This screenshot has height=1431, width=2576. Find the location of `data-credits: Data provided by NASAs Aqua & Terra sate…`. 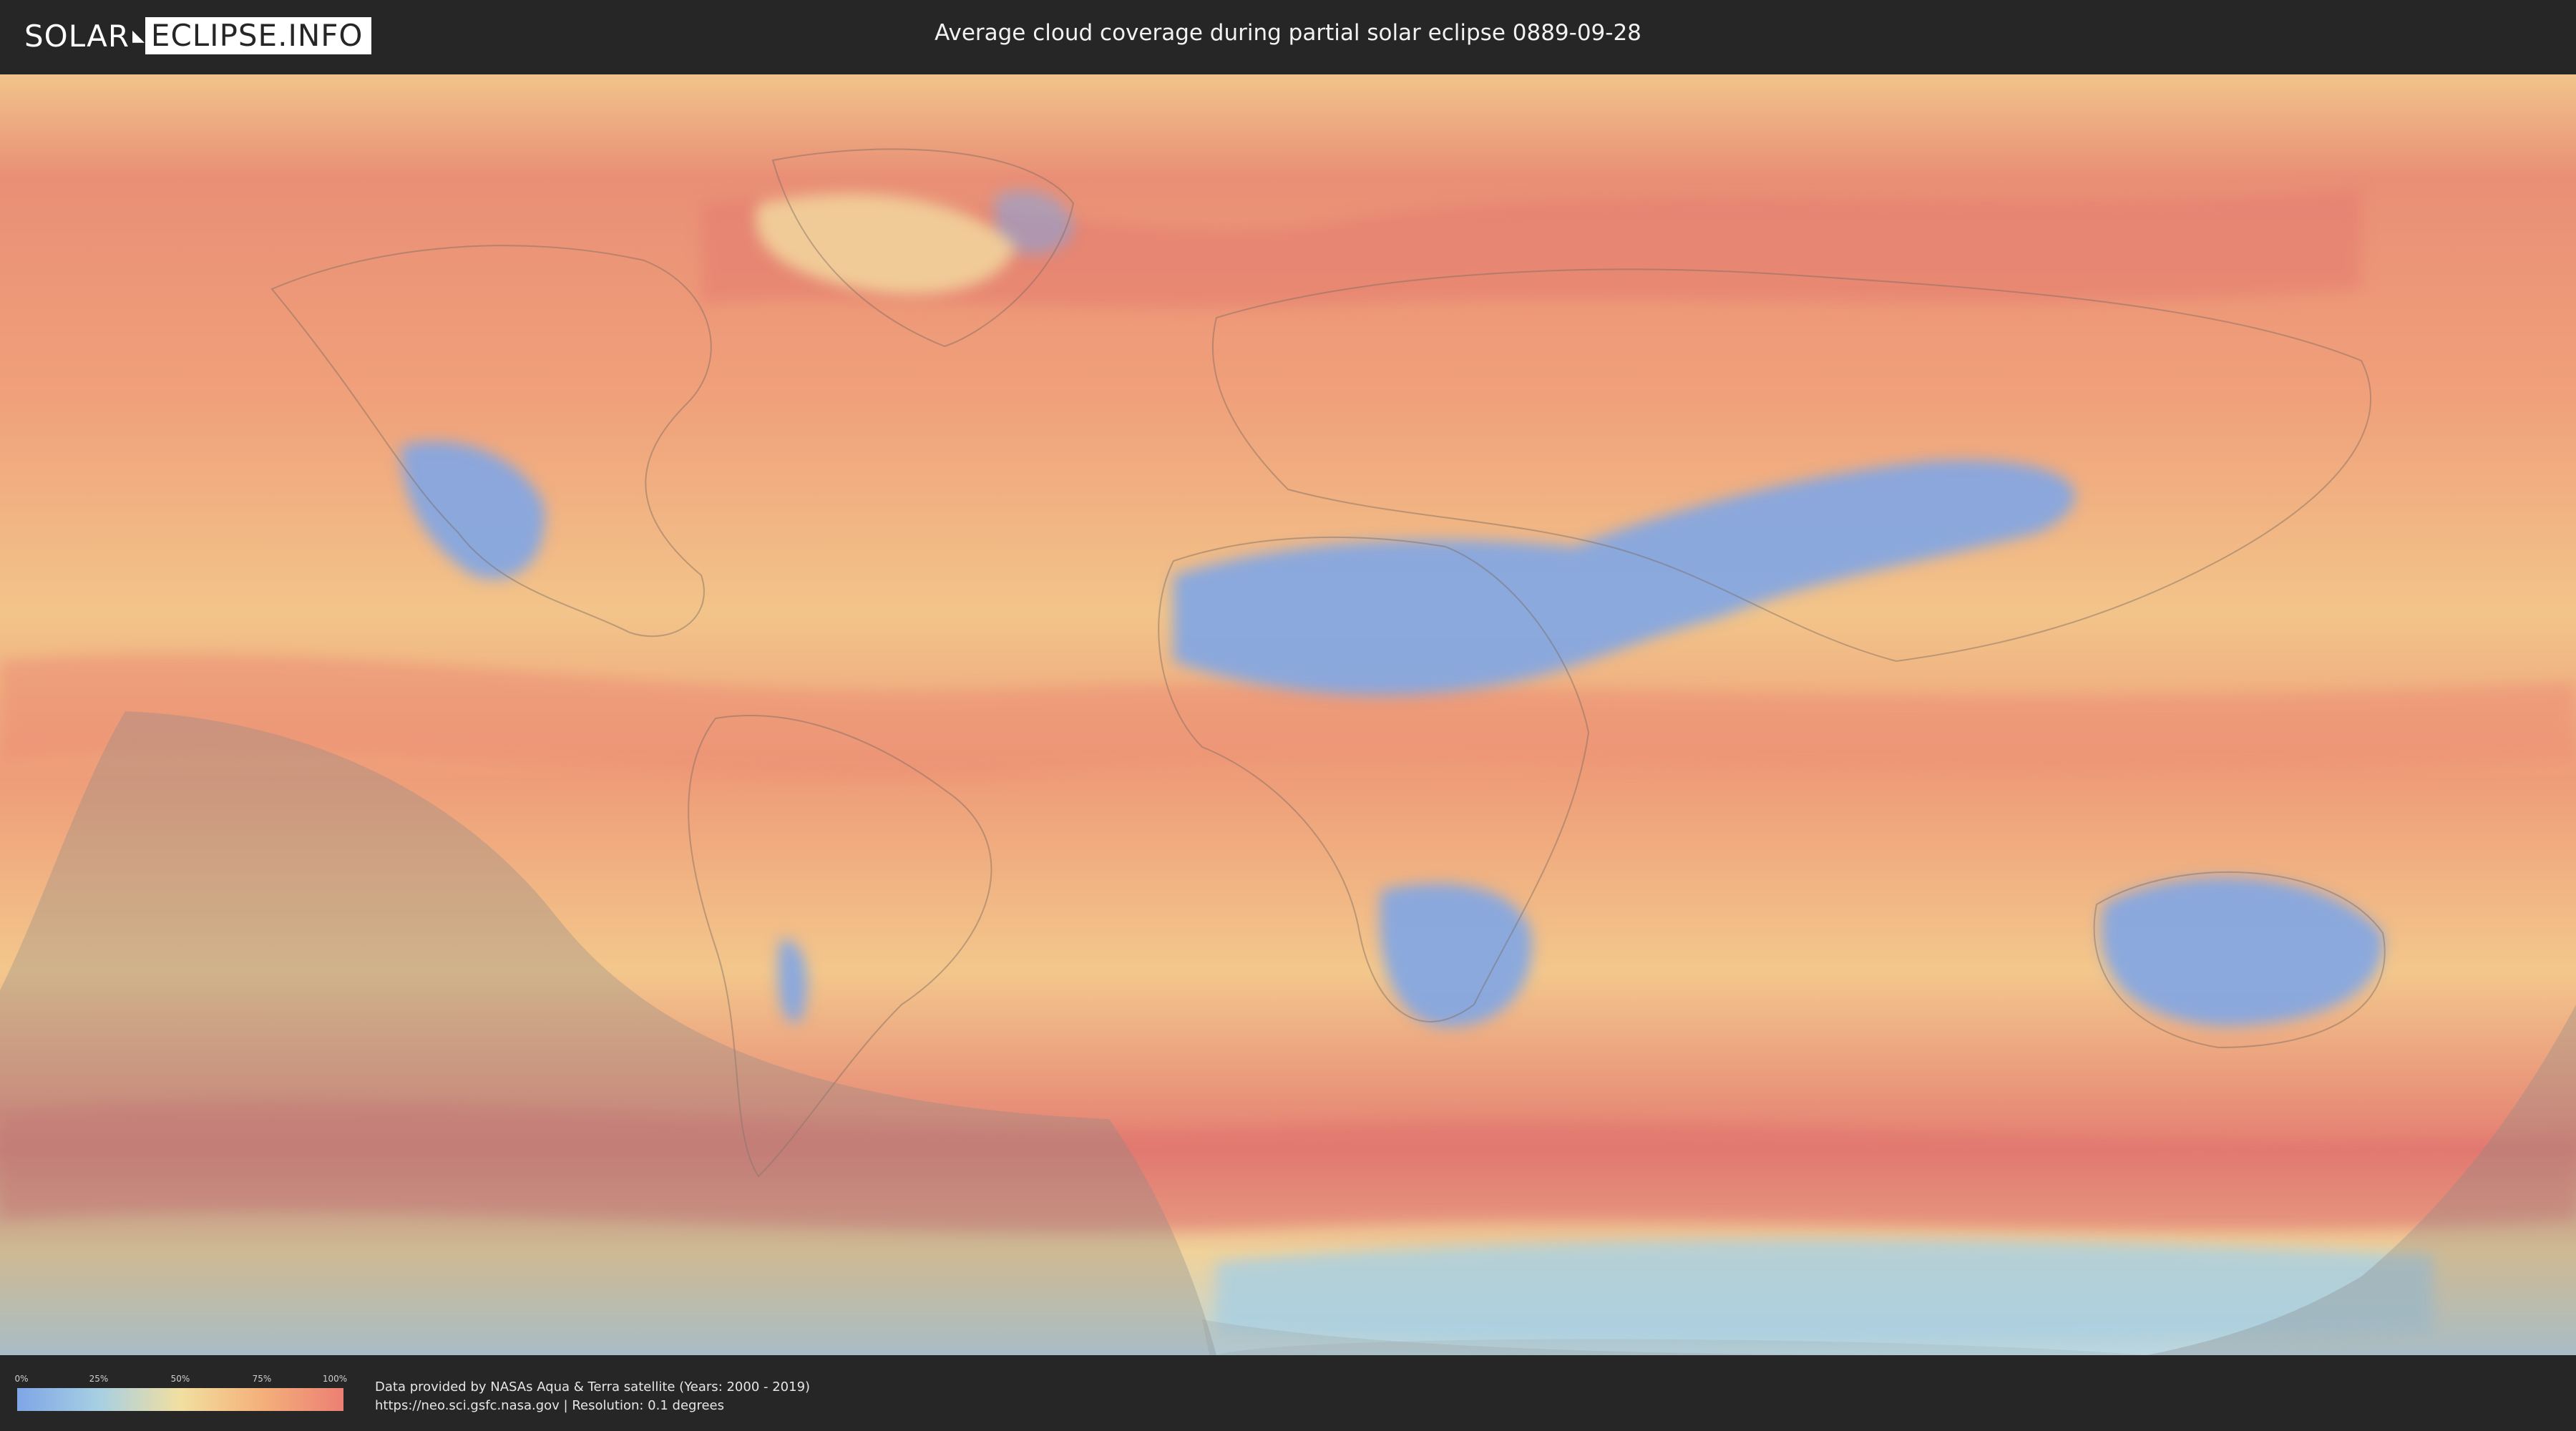

data-credits: Data provided by NASAs Aqua & Terra sate… is located at coordinates (592, 1396).